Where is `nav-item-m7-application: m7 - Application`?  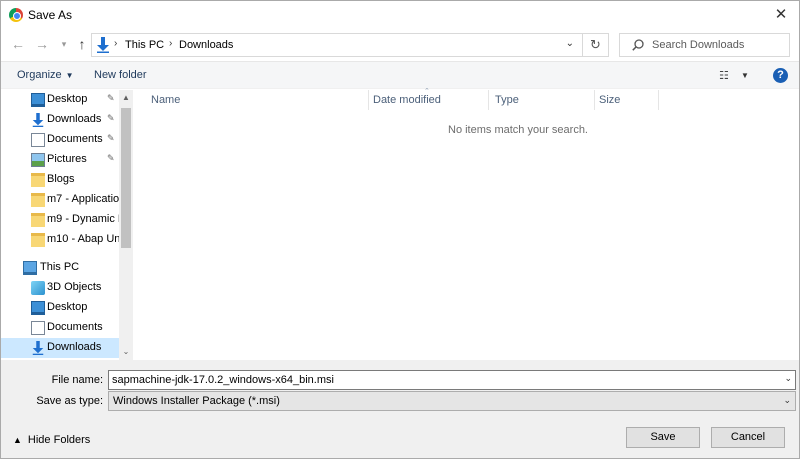
nav-item-m7-application: m7 - Application is located at coordinates (60, 200).